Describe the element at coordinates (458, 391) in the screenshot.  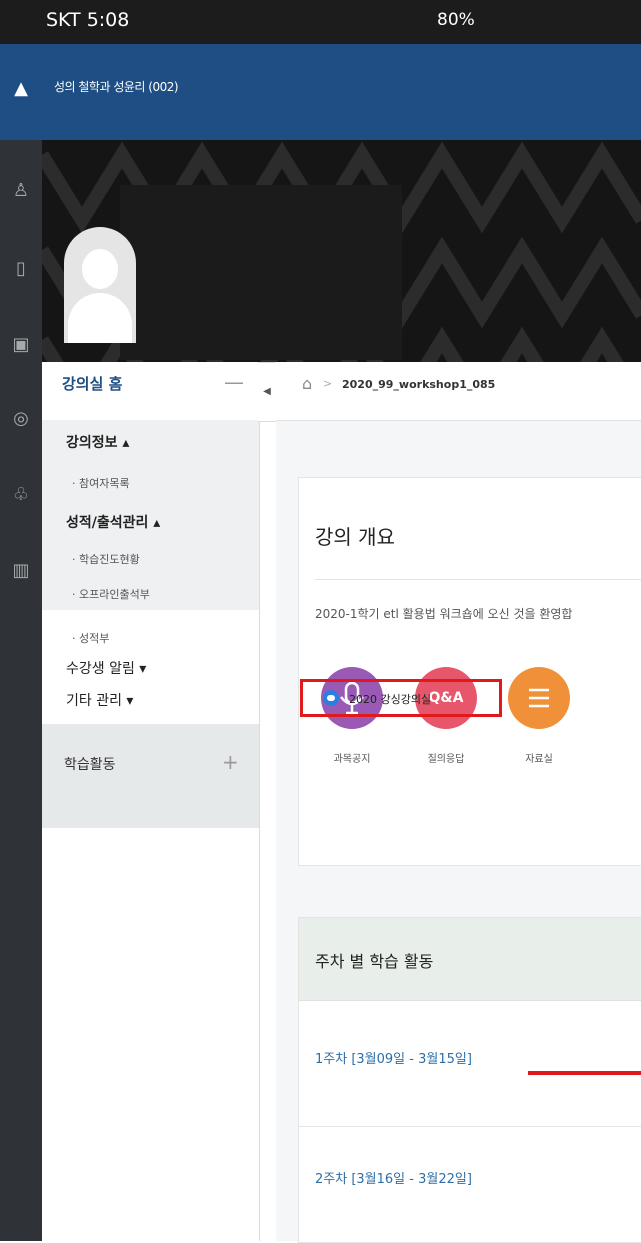
I see `breadcrumb: ⌂ > 2020_99_workshop1_085` at that location.